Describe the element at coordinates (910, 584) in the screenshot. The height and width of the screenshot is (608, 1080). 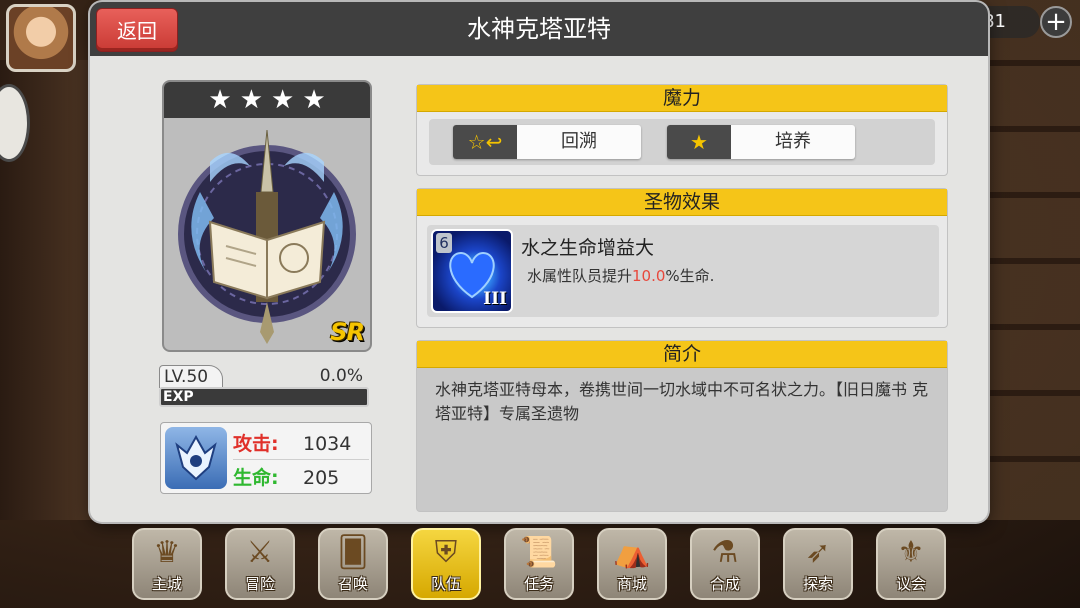
I see `nav-label: 议会` at that location.